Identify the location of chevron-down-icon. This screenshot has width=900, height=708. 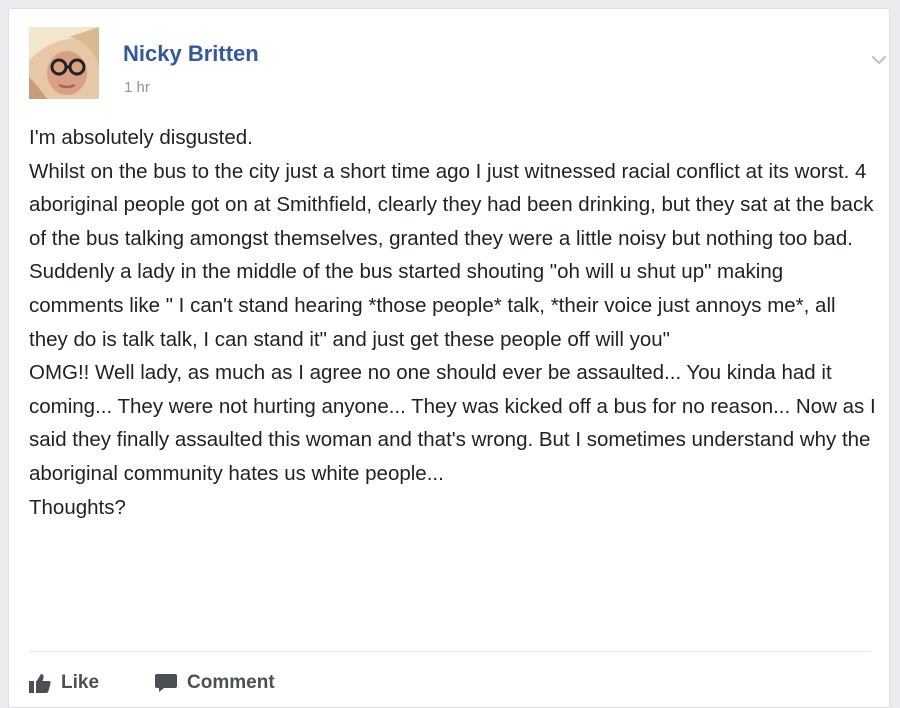
(879, 60).